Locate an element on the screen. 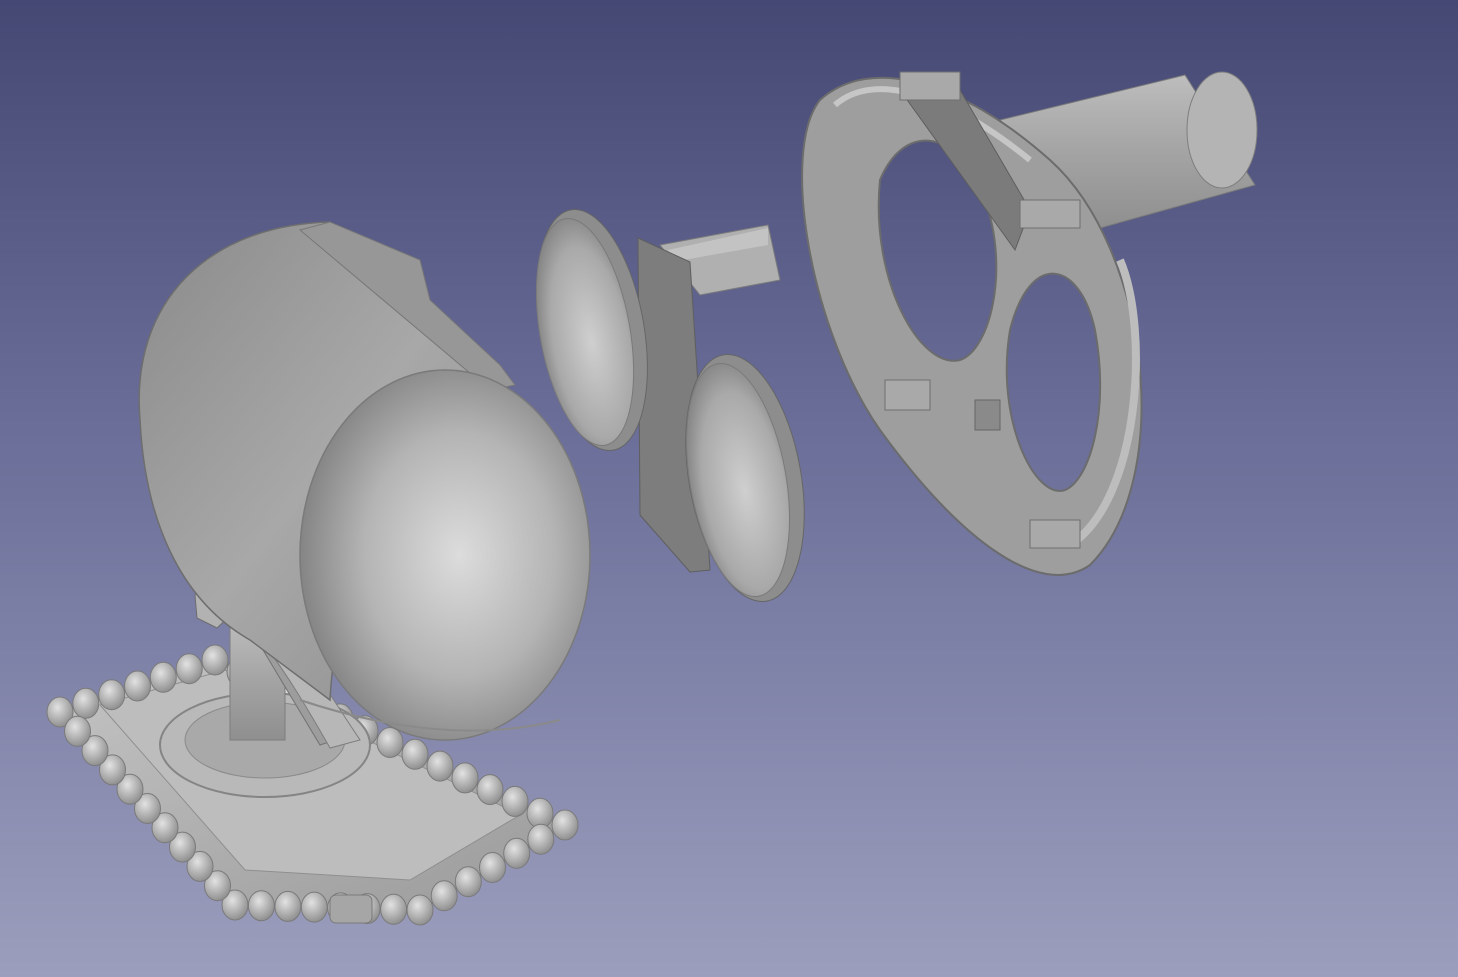 The width and height of the screenshot is (1458, 977). lamp-dome-front is located at coordinates (445, 555).